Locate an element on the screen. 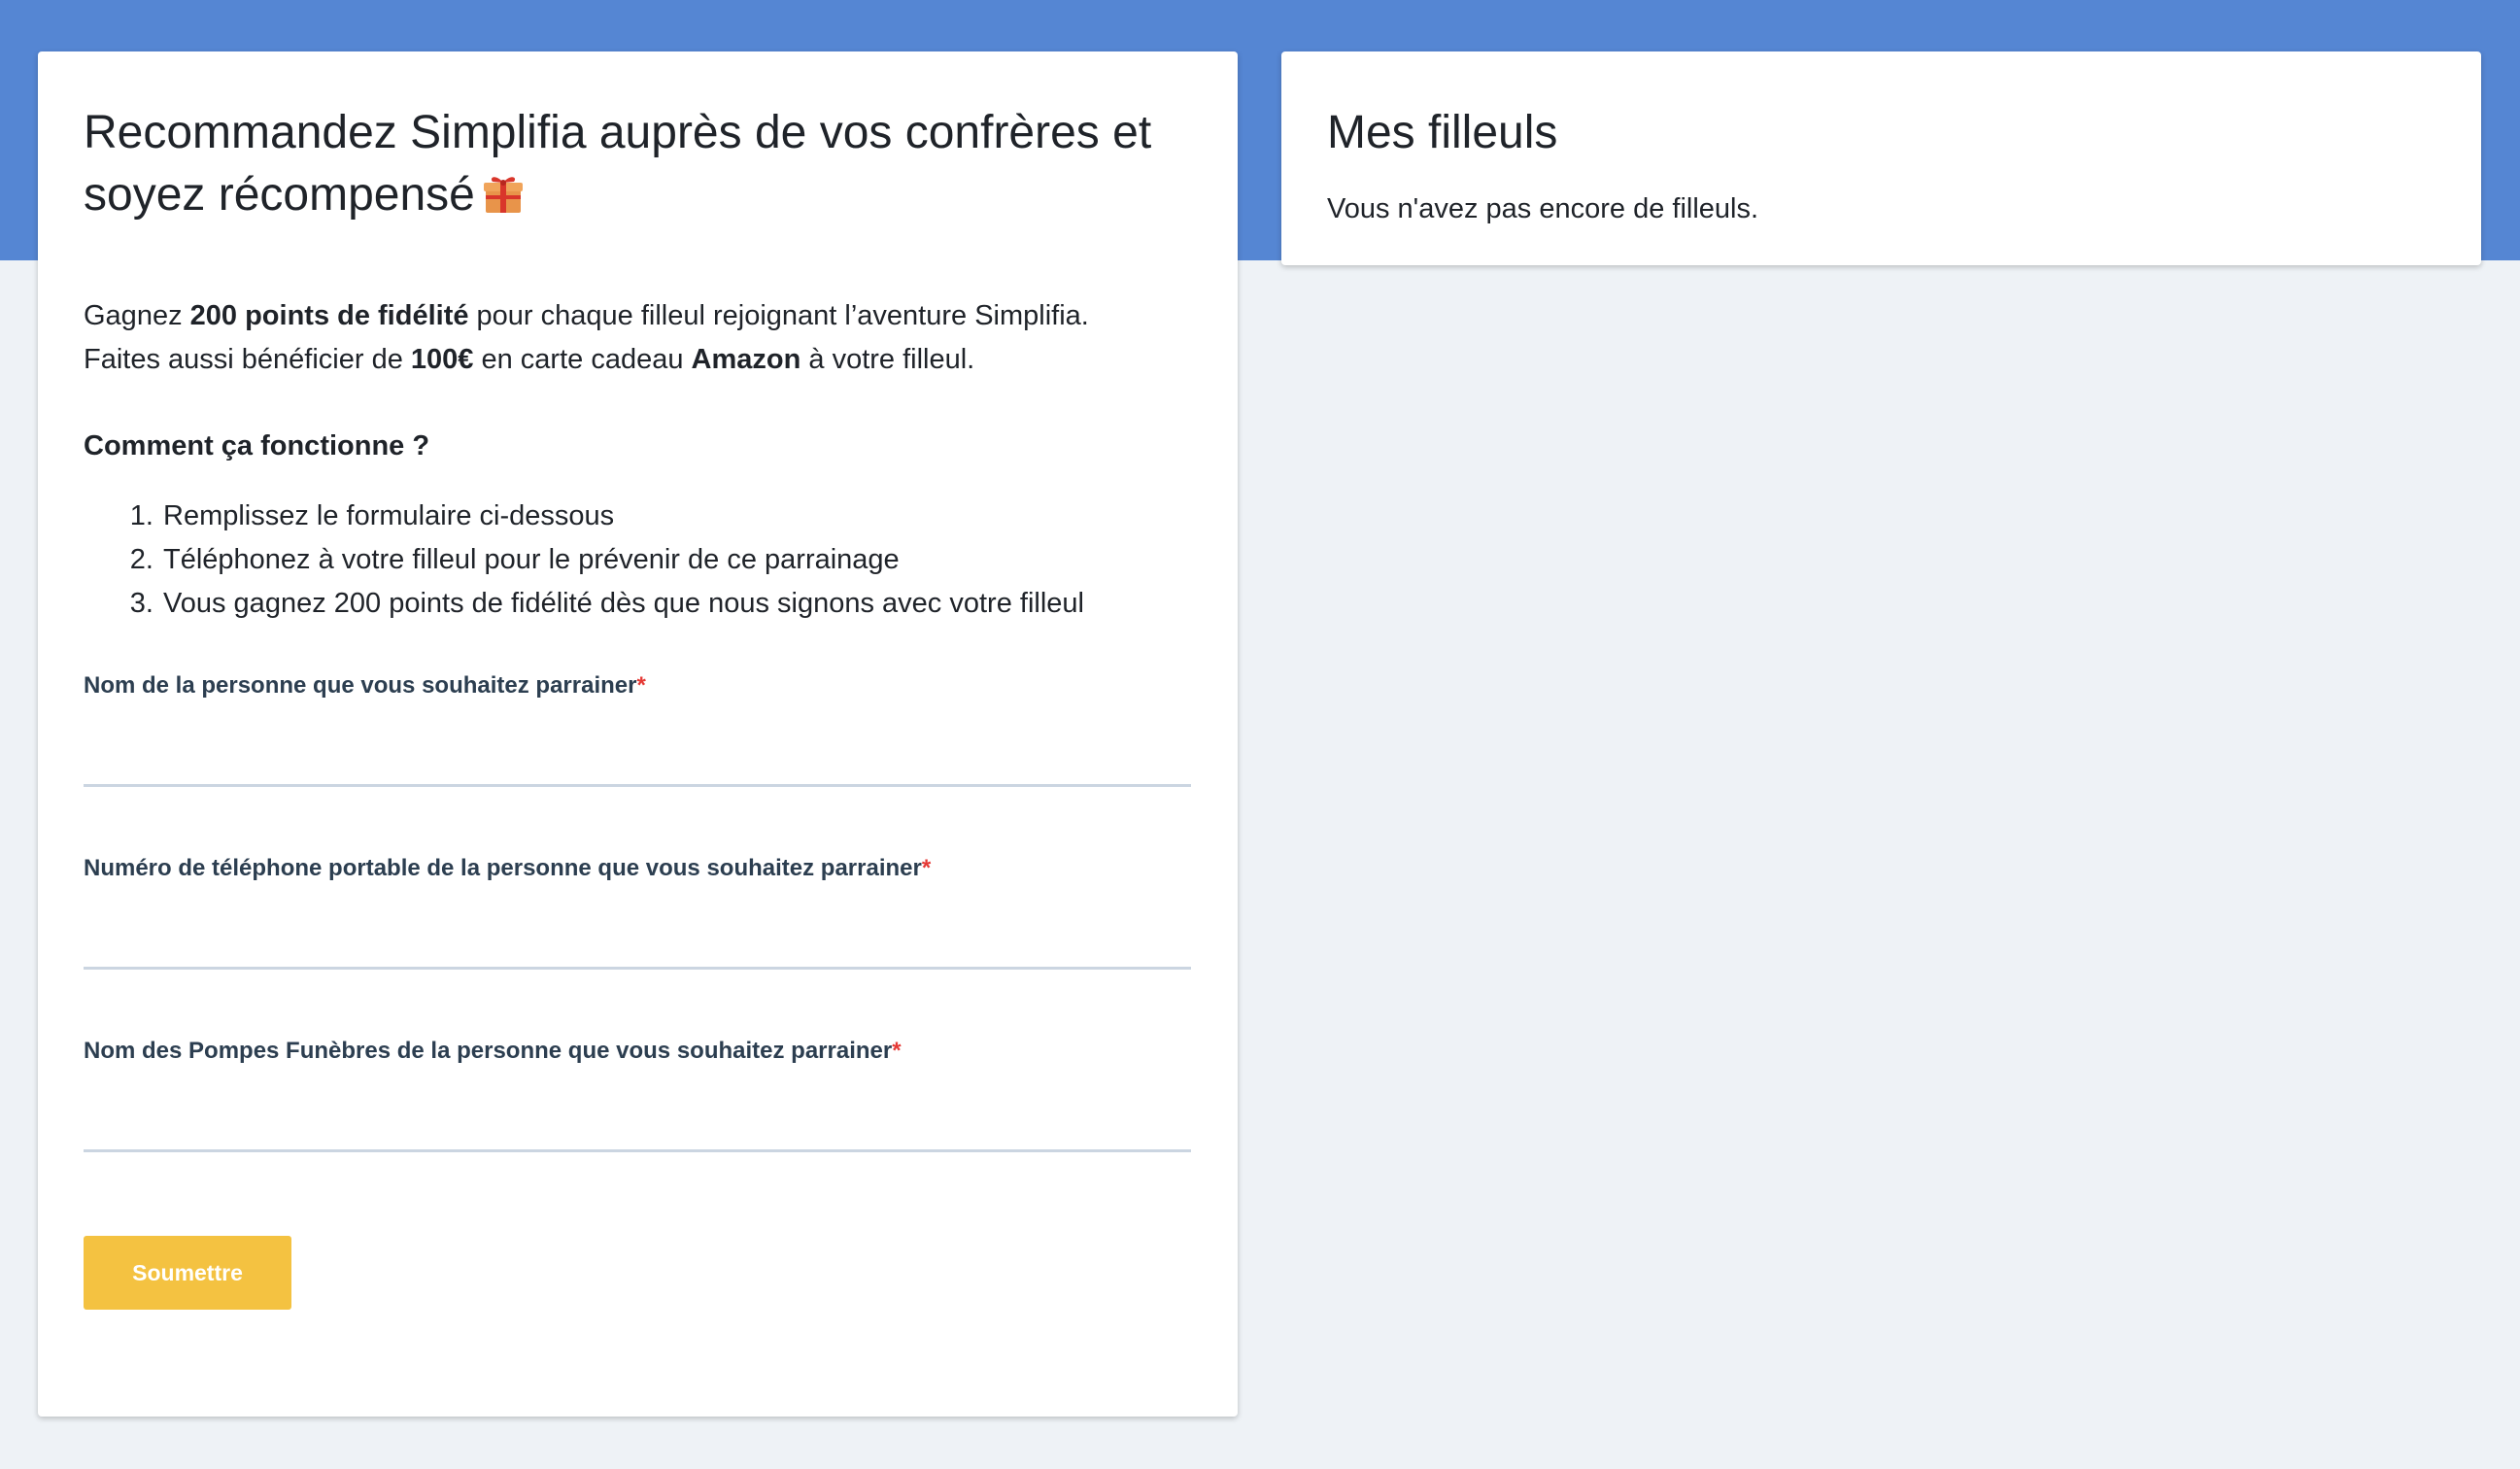 The width and height of the screenshot is (2520, 1469). referral-name-input is located at coordinates (637, 751).